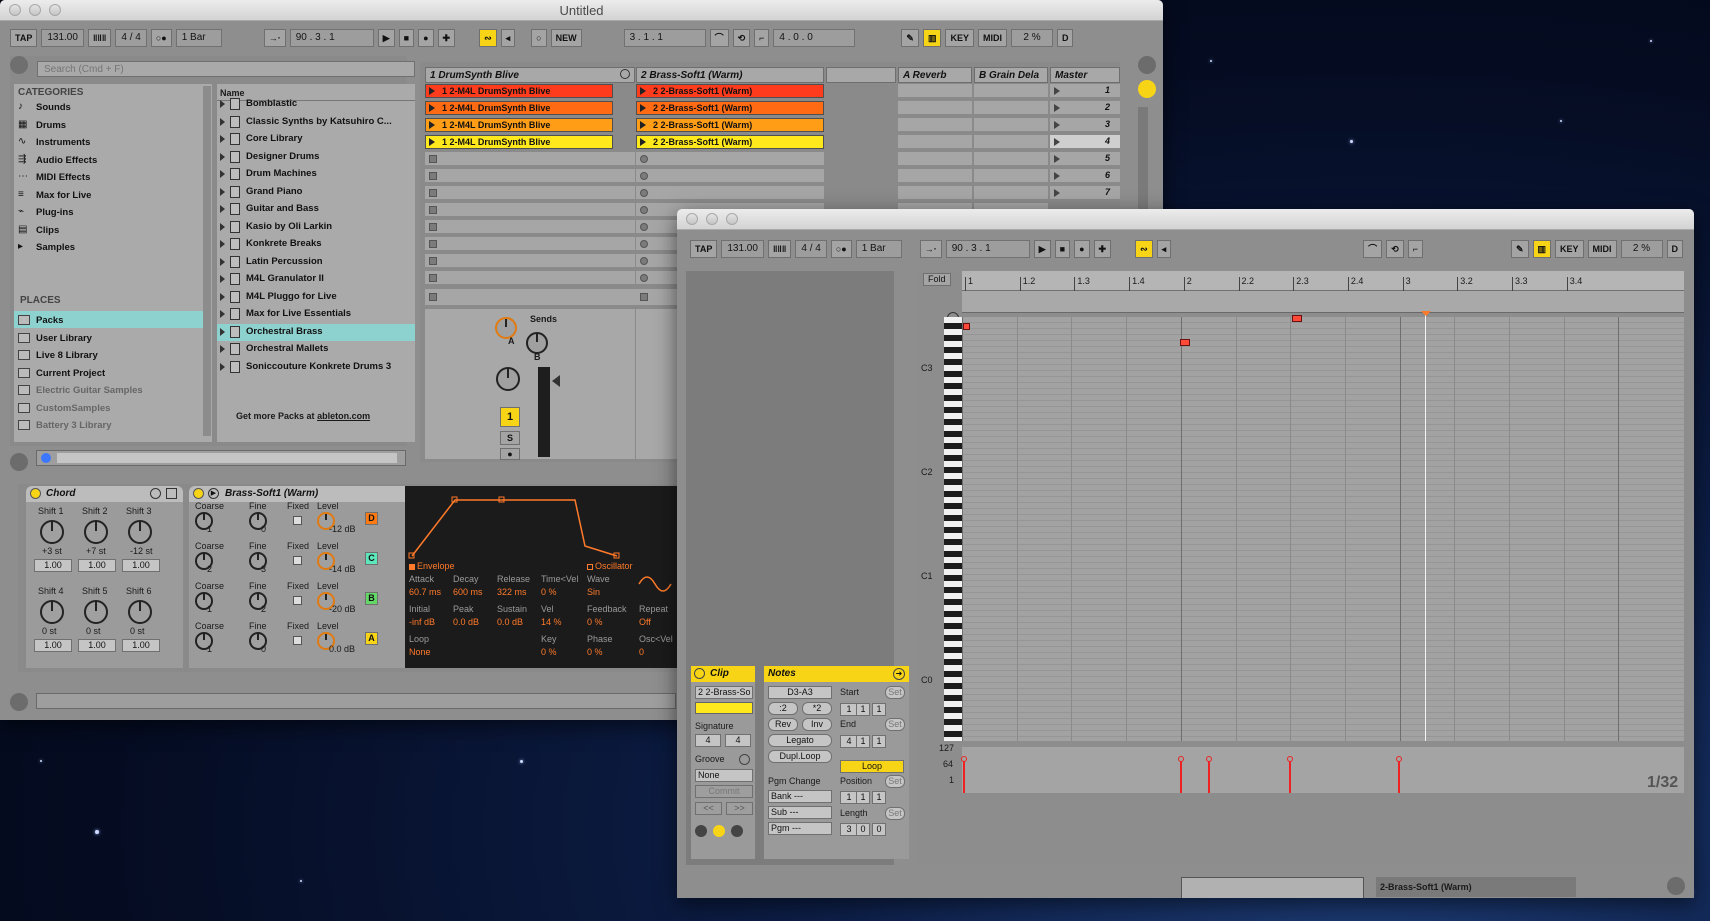 The width and height of the screenshot is (1710, 921). I want to click on attack-value: 60.7 ms, so click(425, 592).